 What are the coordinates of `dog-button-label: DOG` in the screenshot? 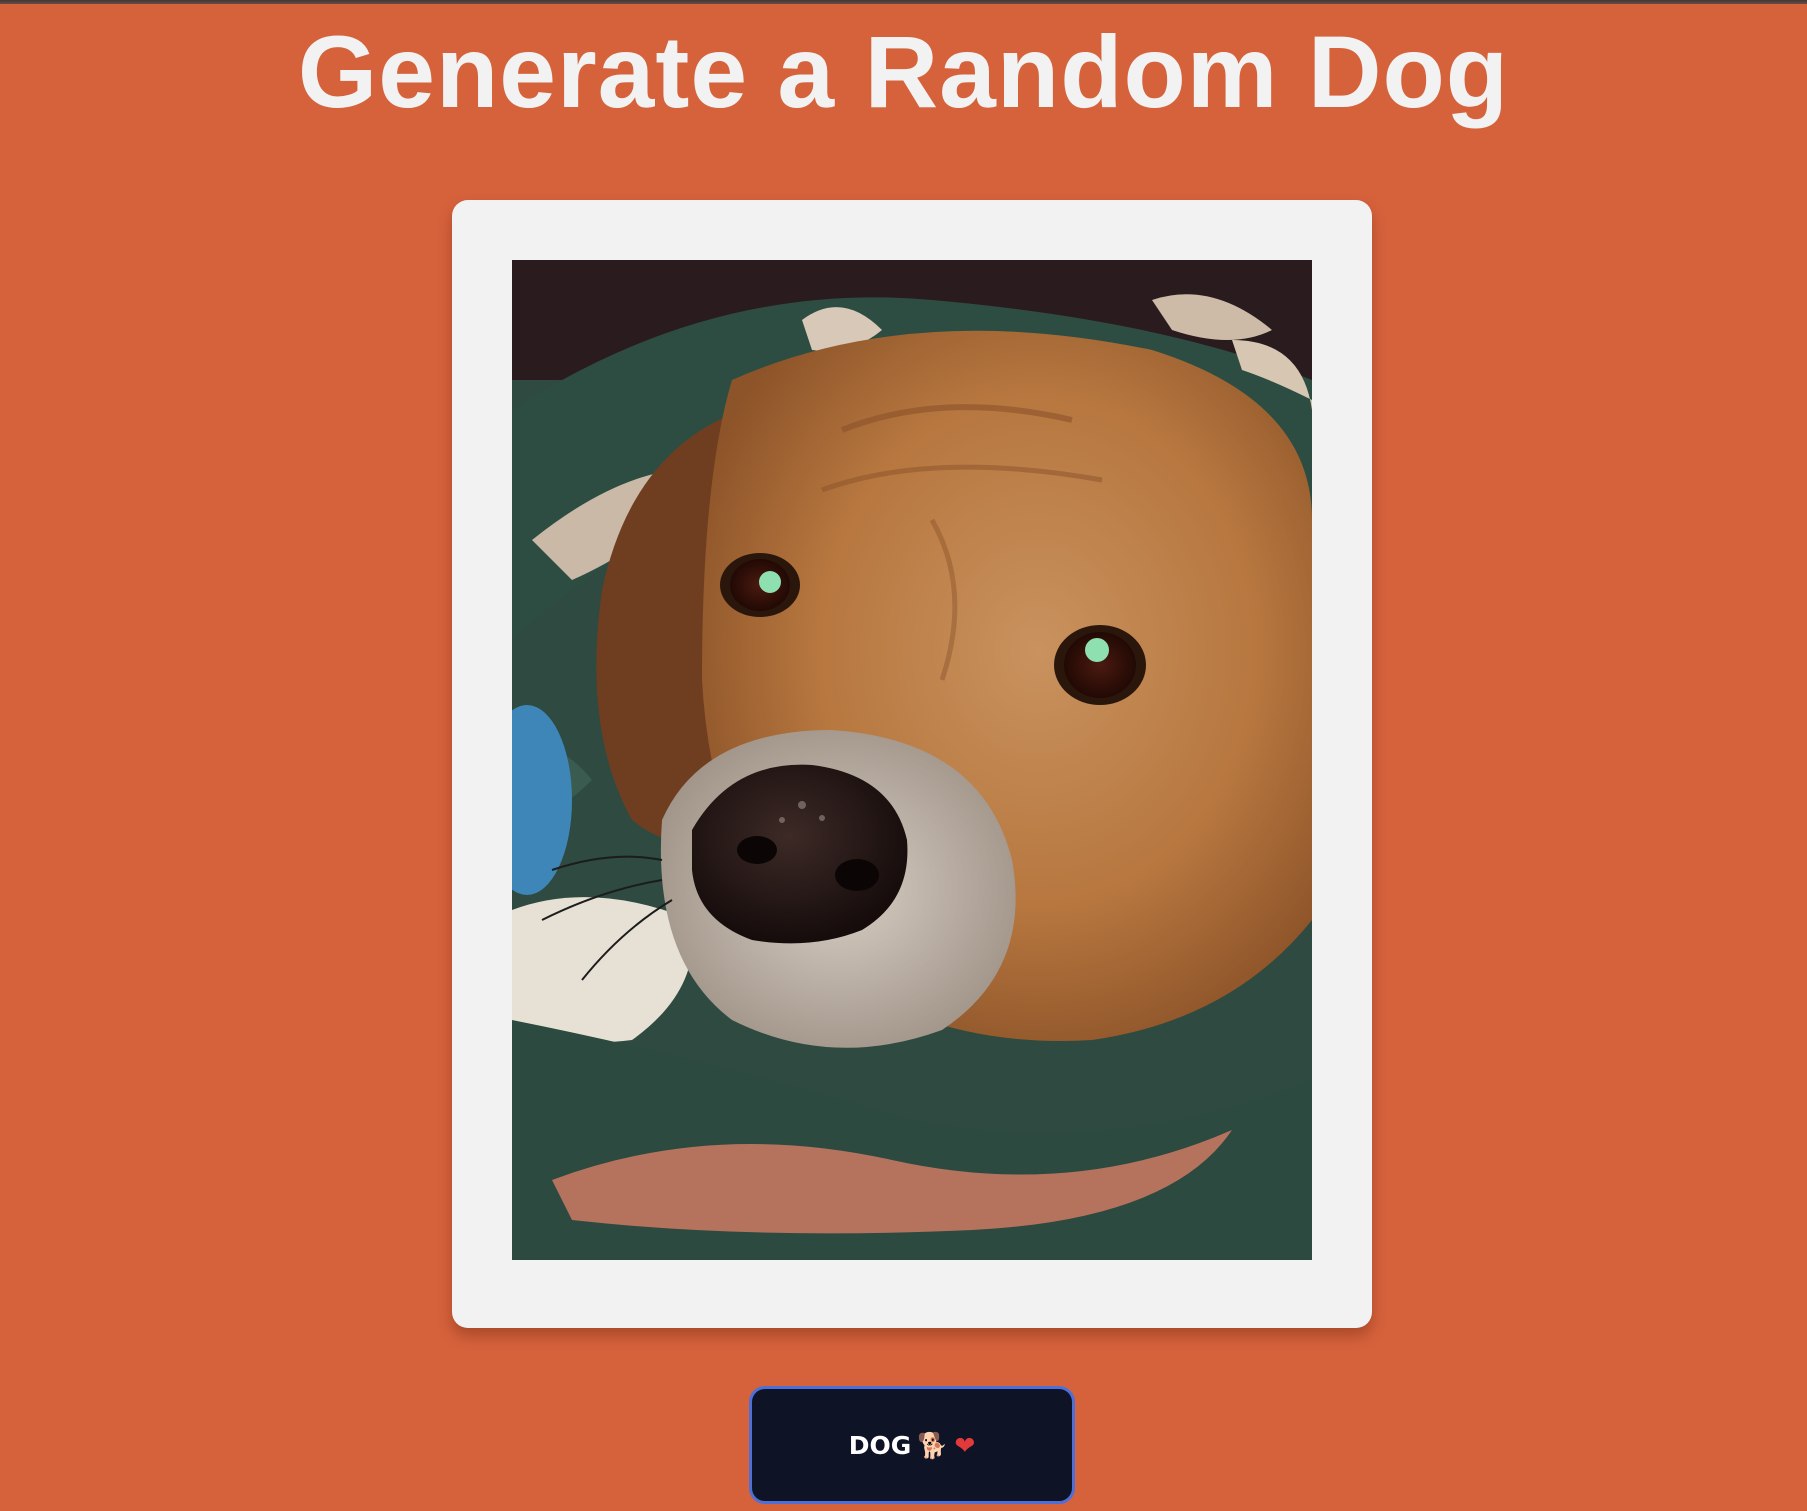 It's located at (880, 1445).